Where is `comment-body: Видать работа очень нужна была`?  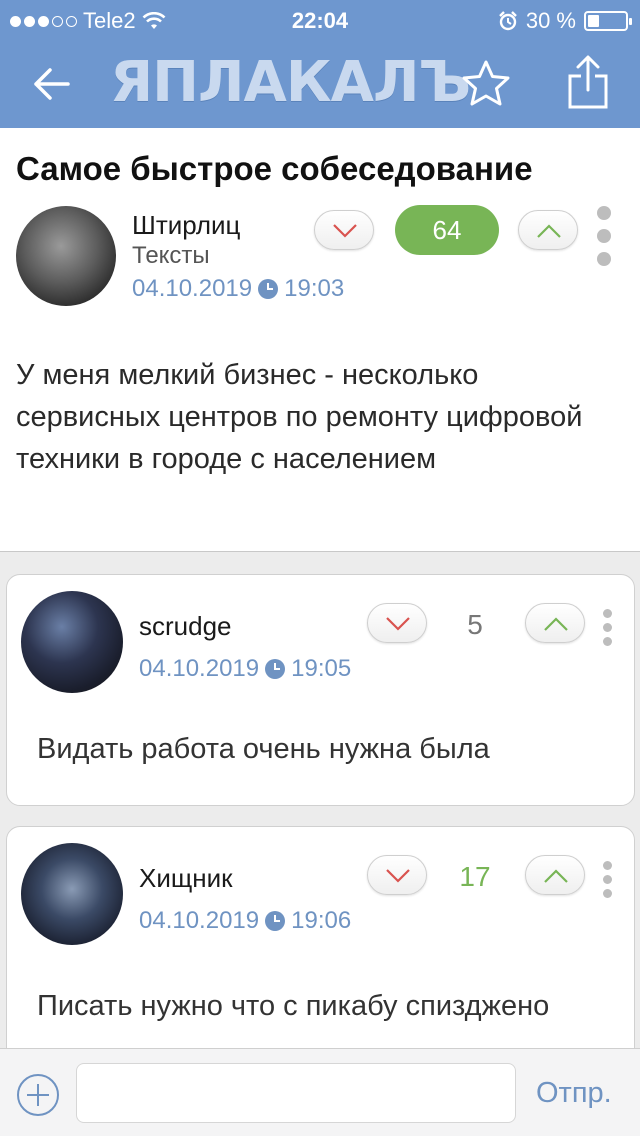
comment-body: Видать работа очень нужна была is located at coordinates (263, 749).